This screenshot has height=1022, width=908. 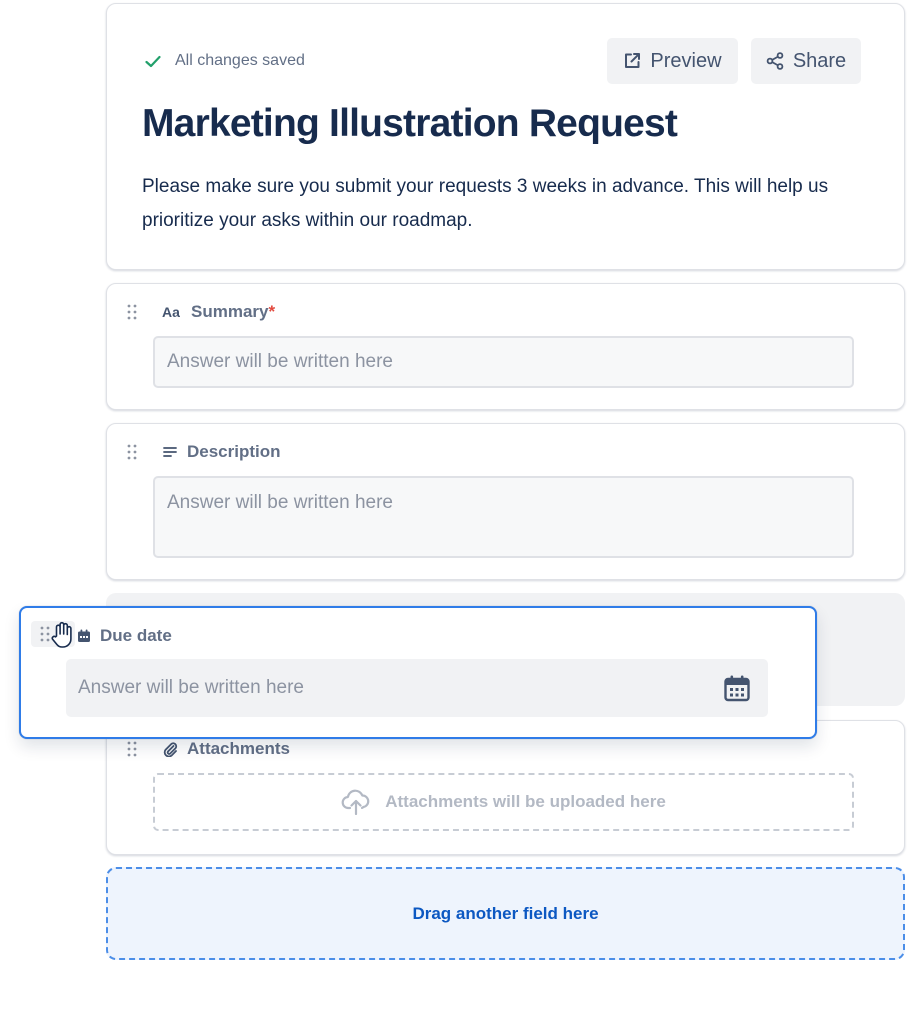 What do you see at coordinates (272, 311) in the screenshot?
I see `required-mark: *` at bounding box center [272, 311].